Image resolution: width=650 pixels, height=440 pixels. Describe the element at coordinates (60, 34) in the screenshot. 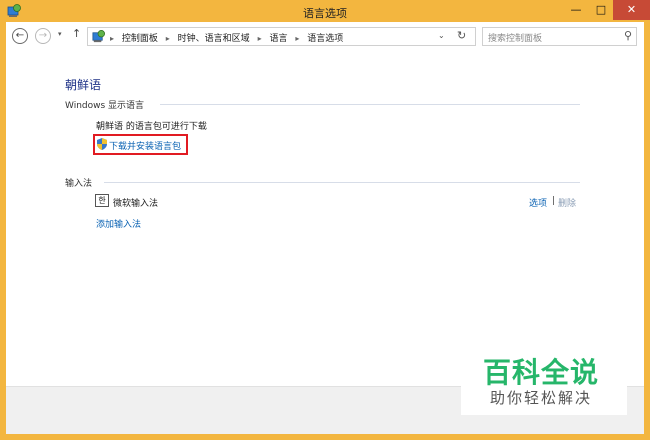

I see `recent-locations-dropdown: ▾` at that location.